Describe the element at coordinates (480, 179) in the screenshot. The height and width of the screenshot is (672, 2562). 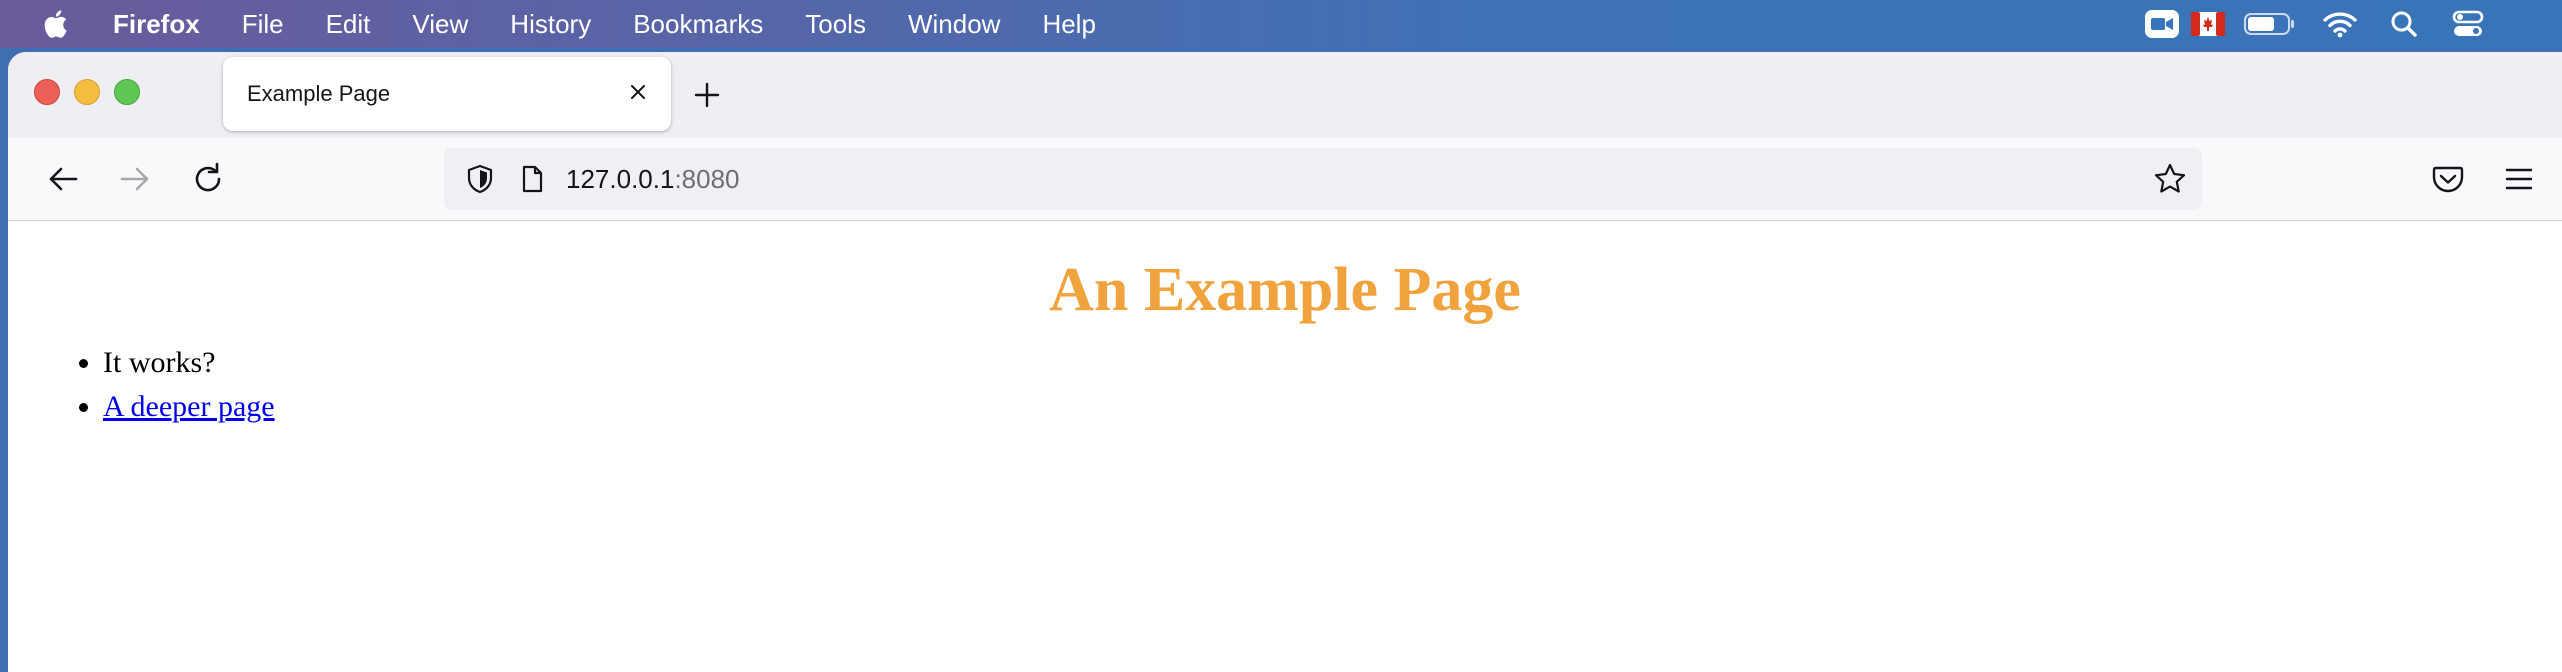
I see `tracking-protection-shield-icon` at that location.